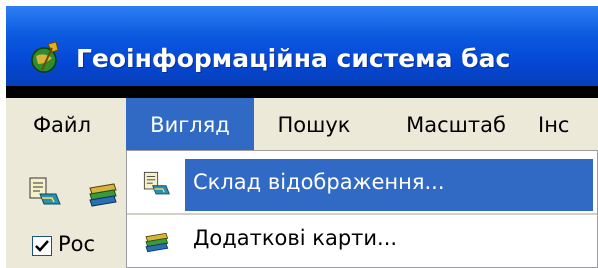  I want to click on checkmark-icon, so click(42, 246).